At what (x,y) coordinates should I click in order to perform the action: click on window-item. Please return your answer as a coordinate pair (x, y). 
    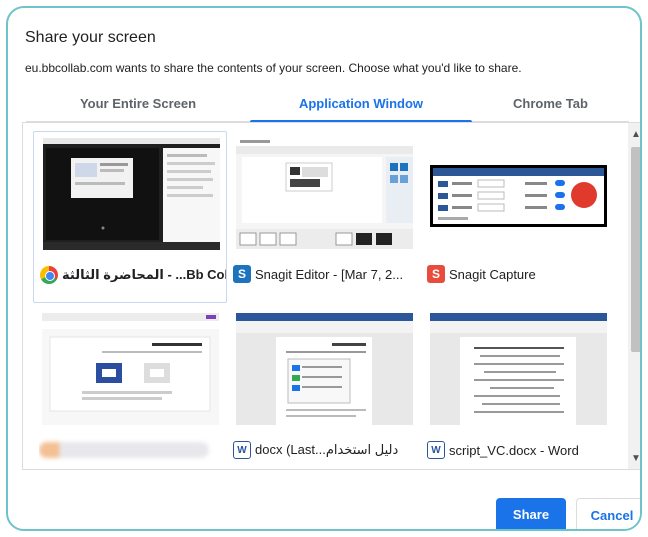
    Looking at the image, I should click on (130, 388).